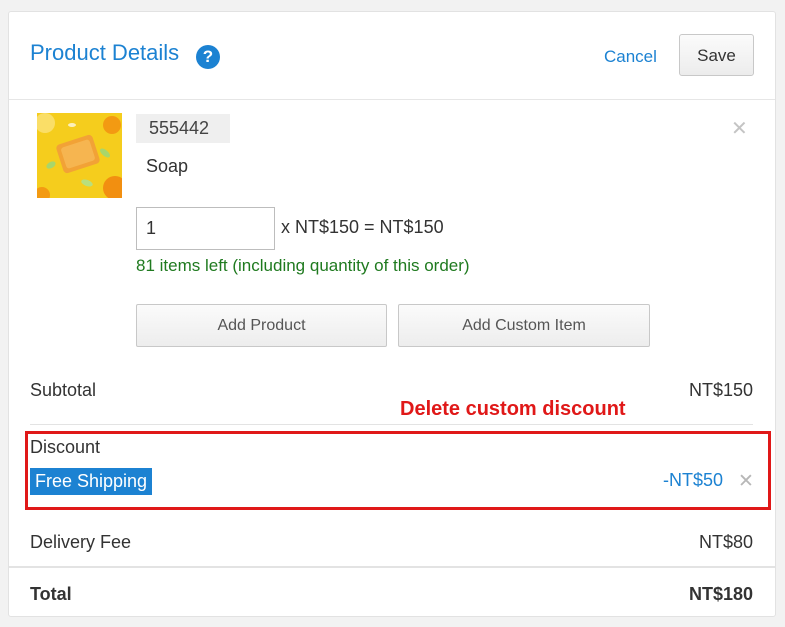  What do you see at coordinates (524, 325) in the screenshot?
I see `add-custom-item-button: Add Custom Item` at bounding box center [524, 325].